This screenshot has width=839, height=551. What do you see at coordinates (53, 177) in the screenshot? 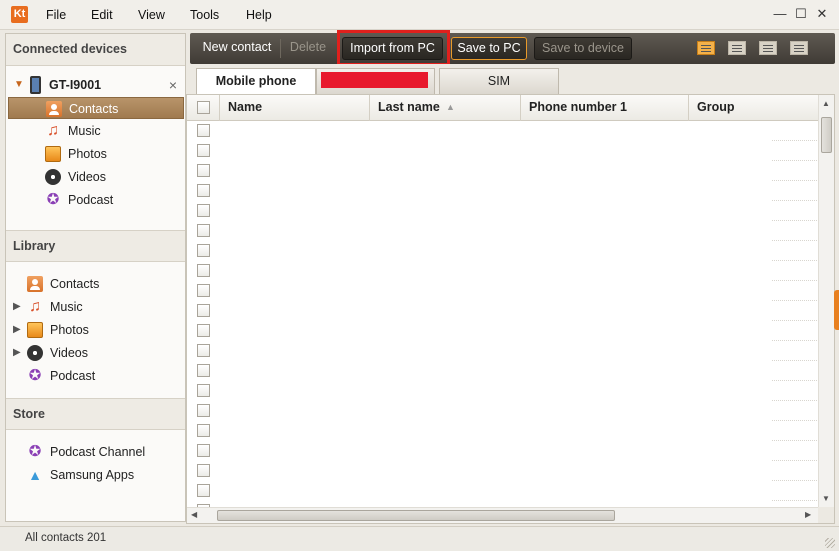
I see `videos-icon` at bounding box center [53, 177].